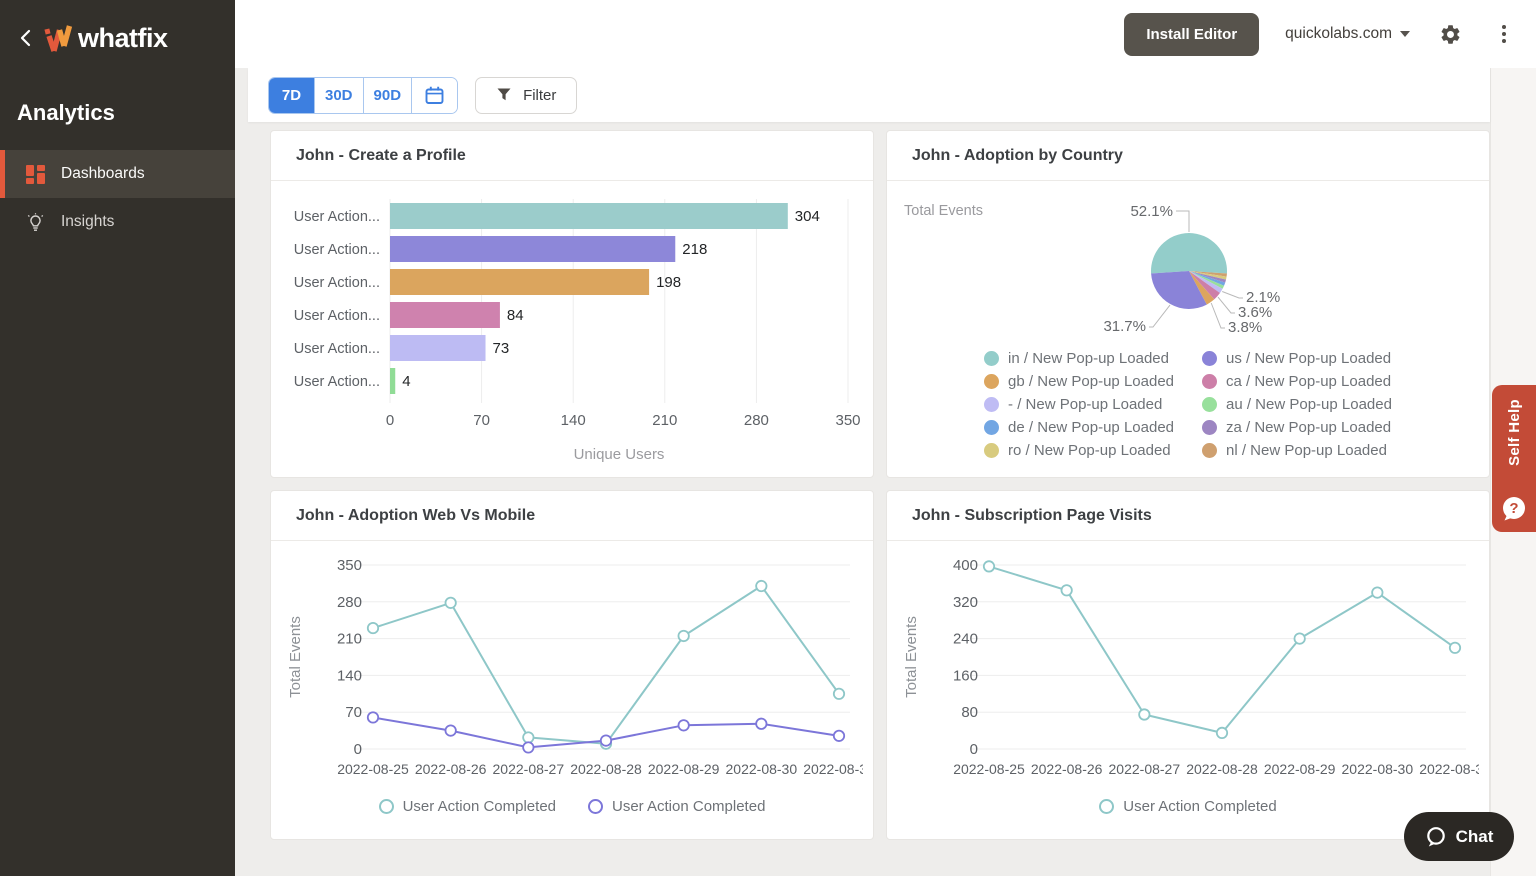  I want to click on sidebar-item-label: Insights, so click(88, 221).